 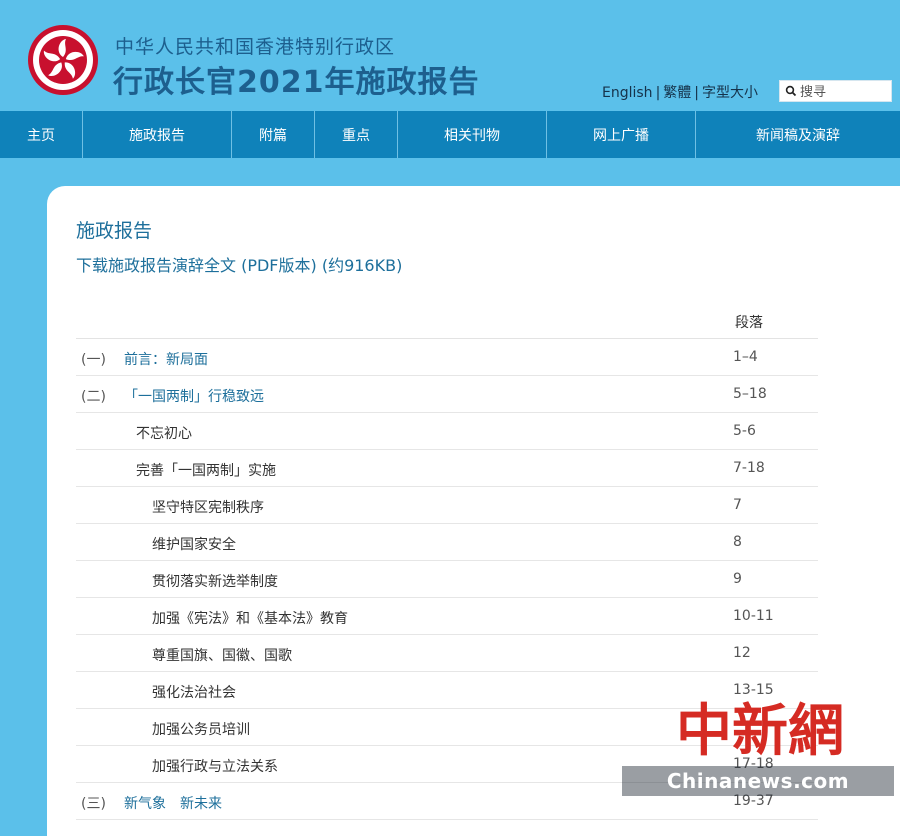 I want to click on language-bar: English | 繁體 | 字型大小, so click(x=680, y=92).